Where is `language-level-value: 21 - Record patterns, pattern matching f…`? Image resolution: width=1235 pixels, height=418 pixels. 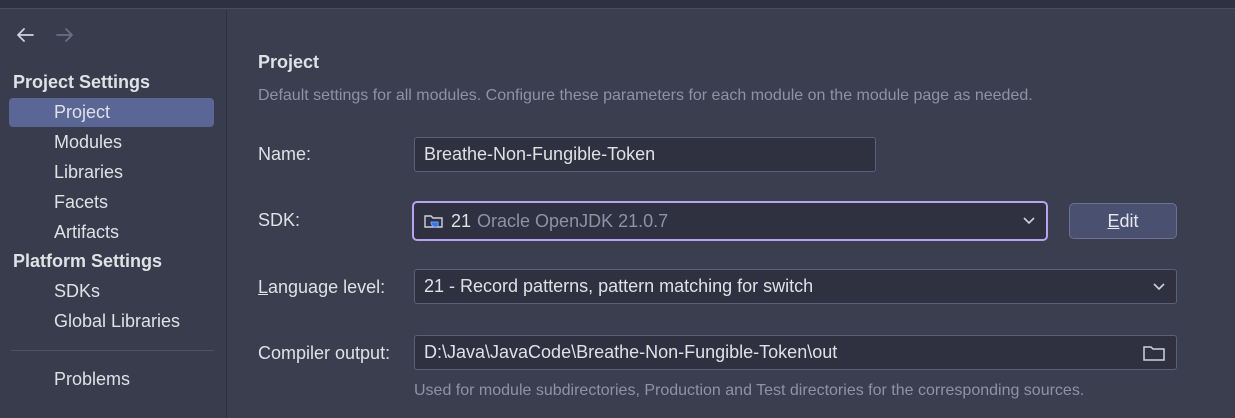 language-level-value: 21 - Record patterns, pattern matching f… is located at coordinates (619, 286).